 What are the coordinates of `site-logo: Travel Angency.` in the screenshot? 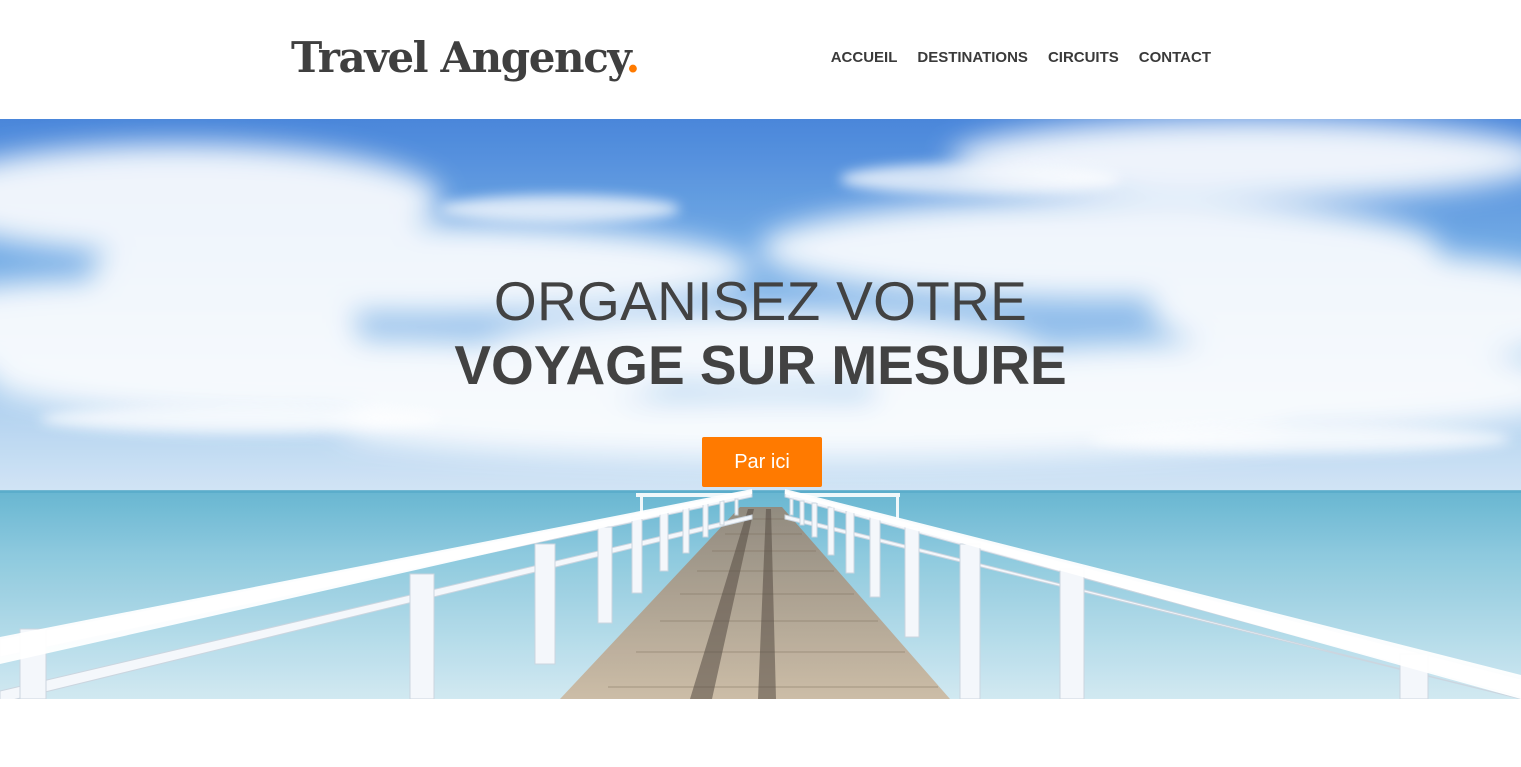 It's located at (466, 58).